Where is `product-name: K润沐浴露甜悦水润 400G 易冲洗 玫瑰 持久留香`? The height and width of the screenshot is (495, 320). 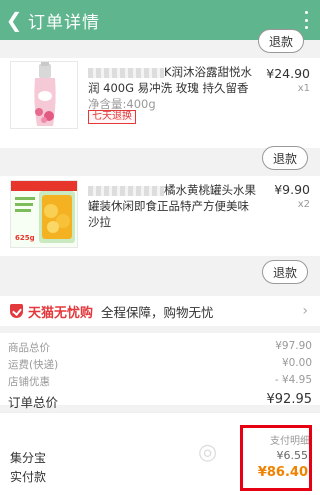 product-name: K润沐浴露甜悦水润 400G 易冲洗 玫瑰 持久留香 is located at coordinates (170, 80).